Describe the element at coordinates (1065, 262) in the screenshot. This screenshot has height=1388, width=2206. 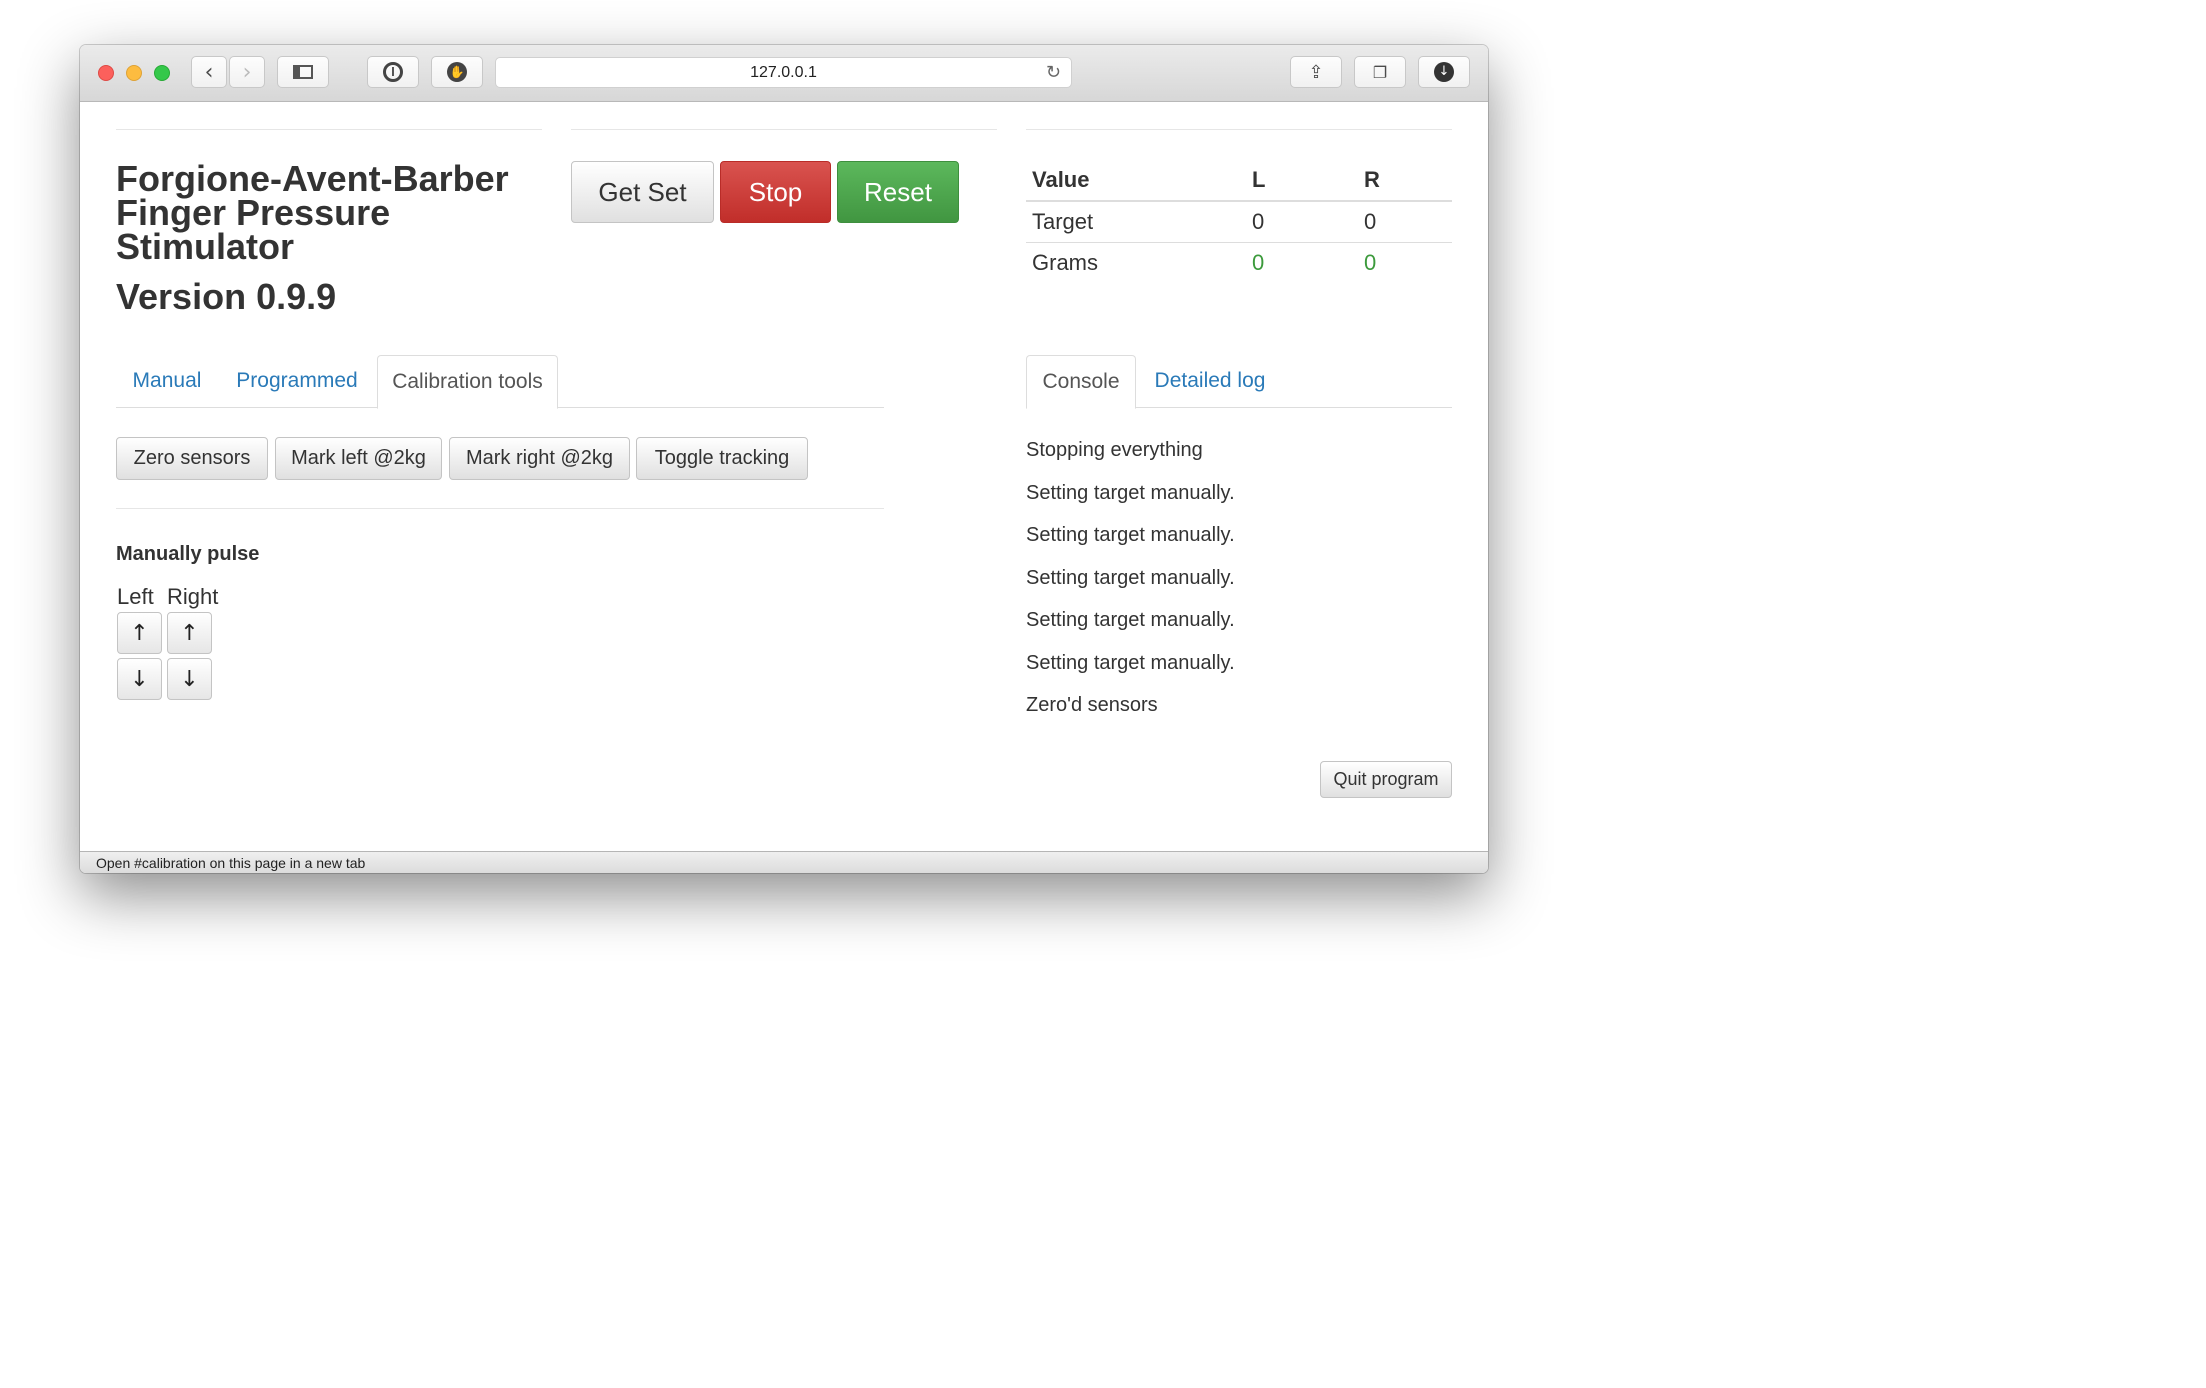
I see `row-label: Grams` at that location.